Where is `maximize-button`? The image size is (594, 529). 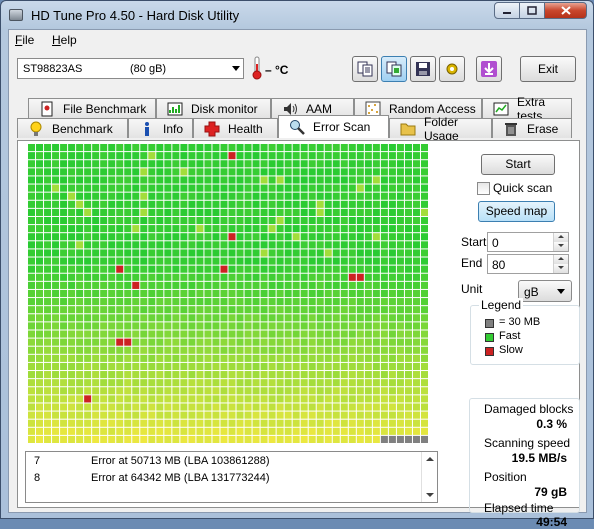
maximize-button is located at coordinates (532, 10).